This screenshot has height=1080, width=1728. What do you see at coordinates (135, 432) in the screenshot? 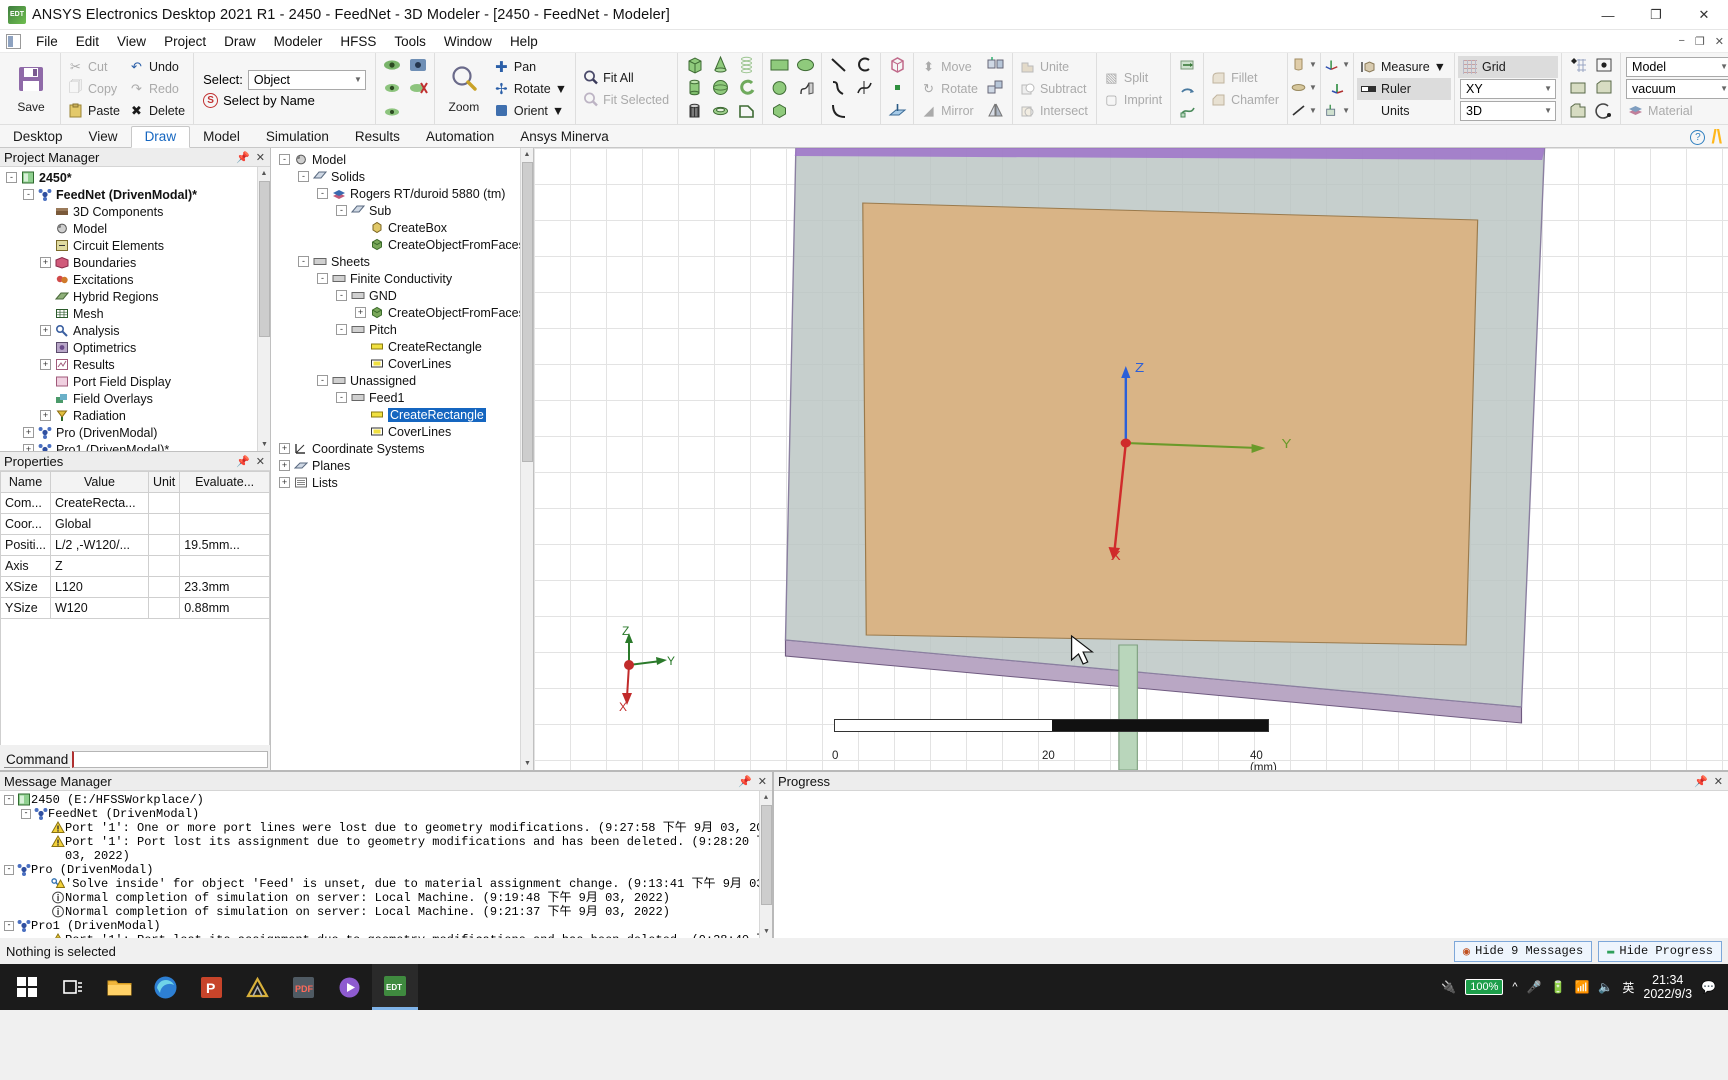
I see `project-tree-node: + Pro (DrivenModal)` at bounding box center [135, 432].